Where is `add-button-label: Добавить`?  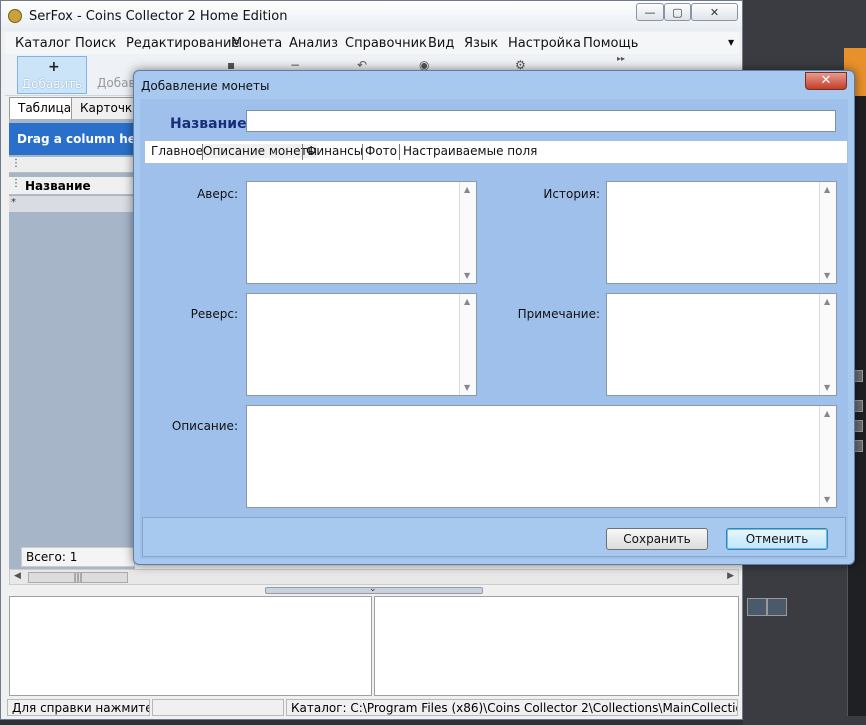
add-button-label: Добавить is located at coordinates (52, 84).